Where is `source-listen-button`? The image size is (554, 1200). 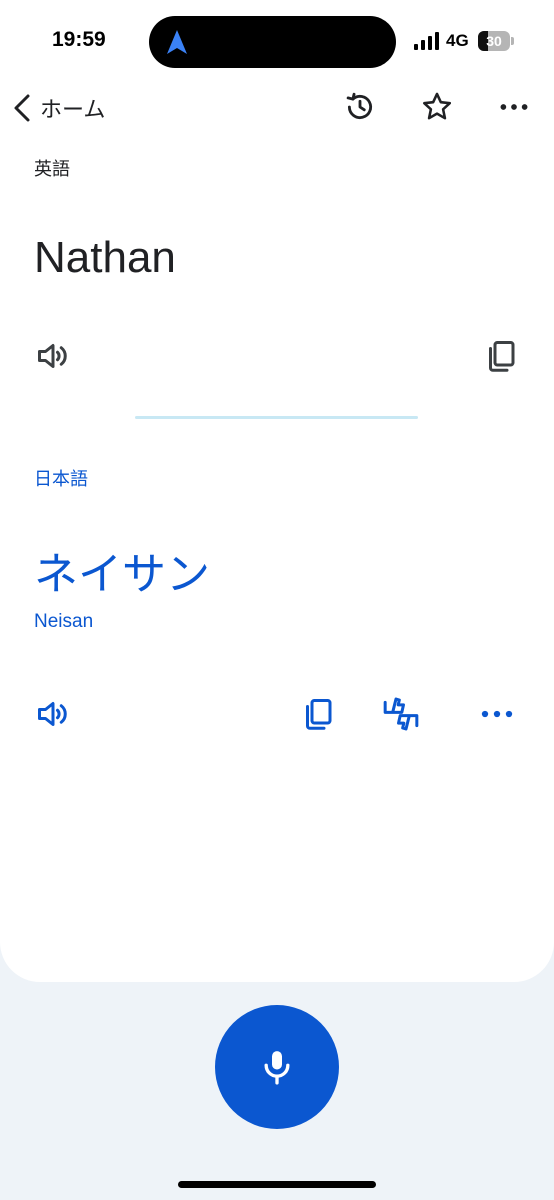
source-listen-button is located at coordinates (53, 356).